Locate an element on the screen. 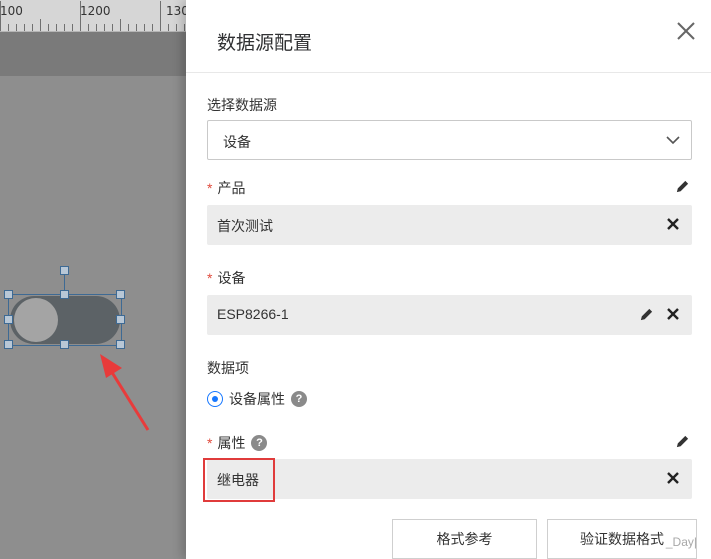  resize-handle-w is located at coordinates (8, 319).